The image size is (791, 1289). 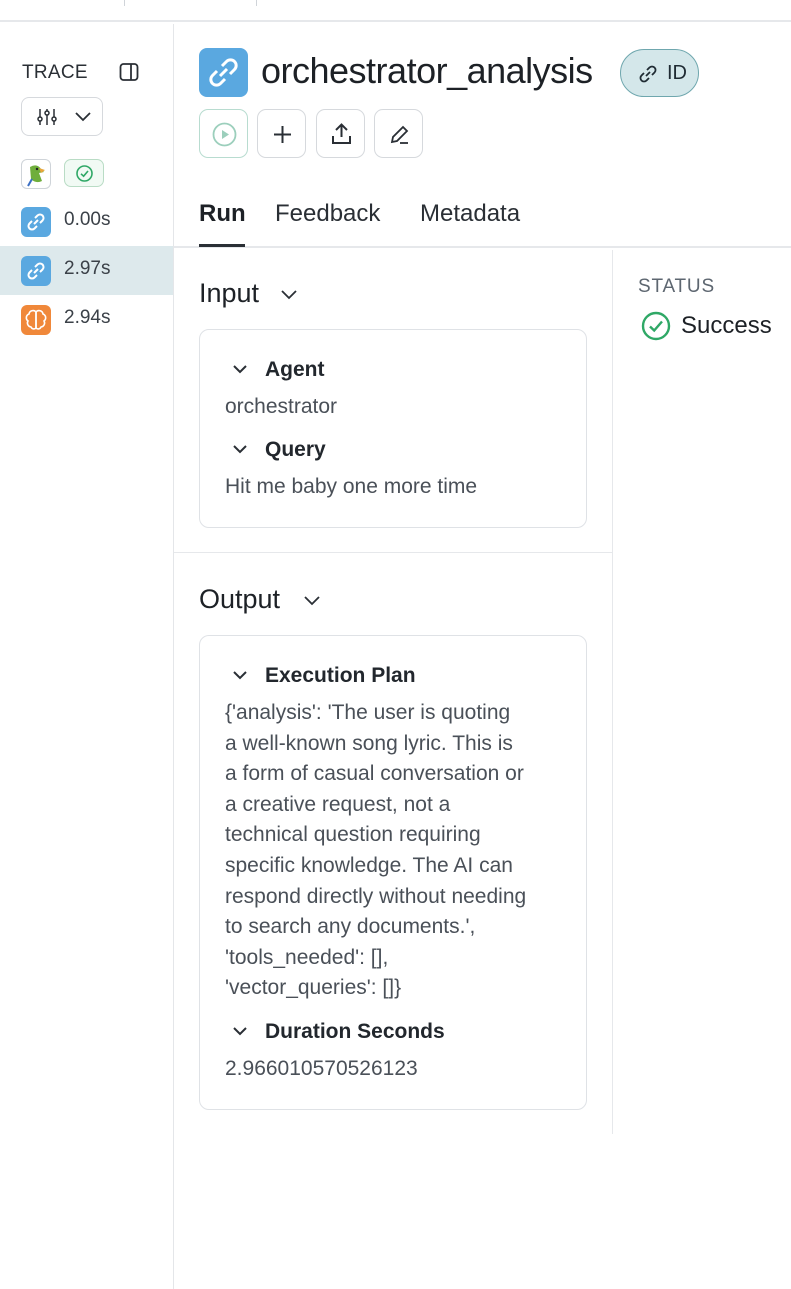 What do you see at coordinates (36, 174) in the screenshot?
I see `parrot-icon` at bounding box center [36, 174].